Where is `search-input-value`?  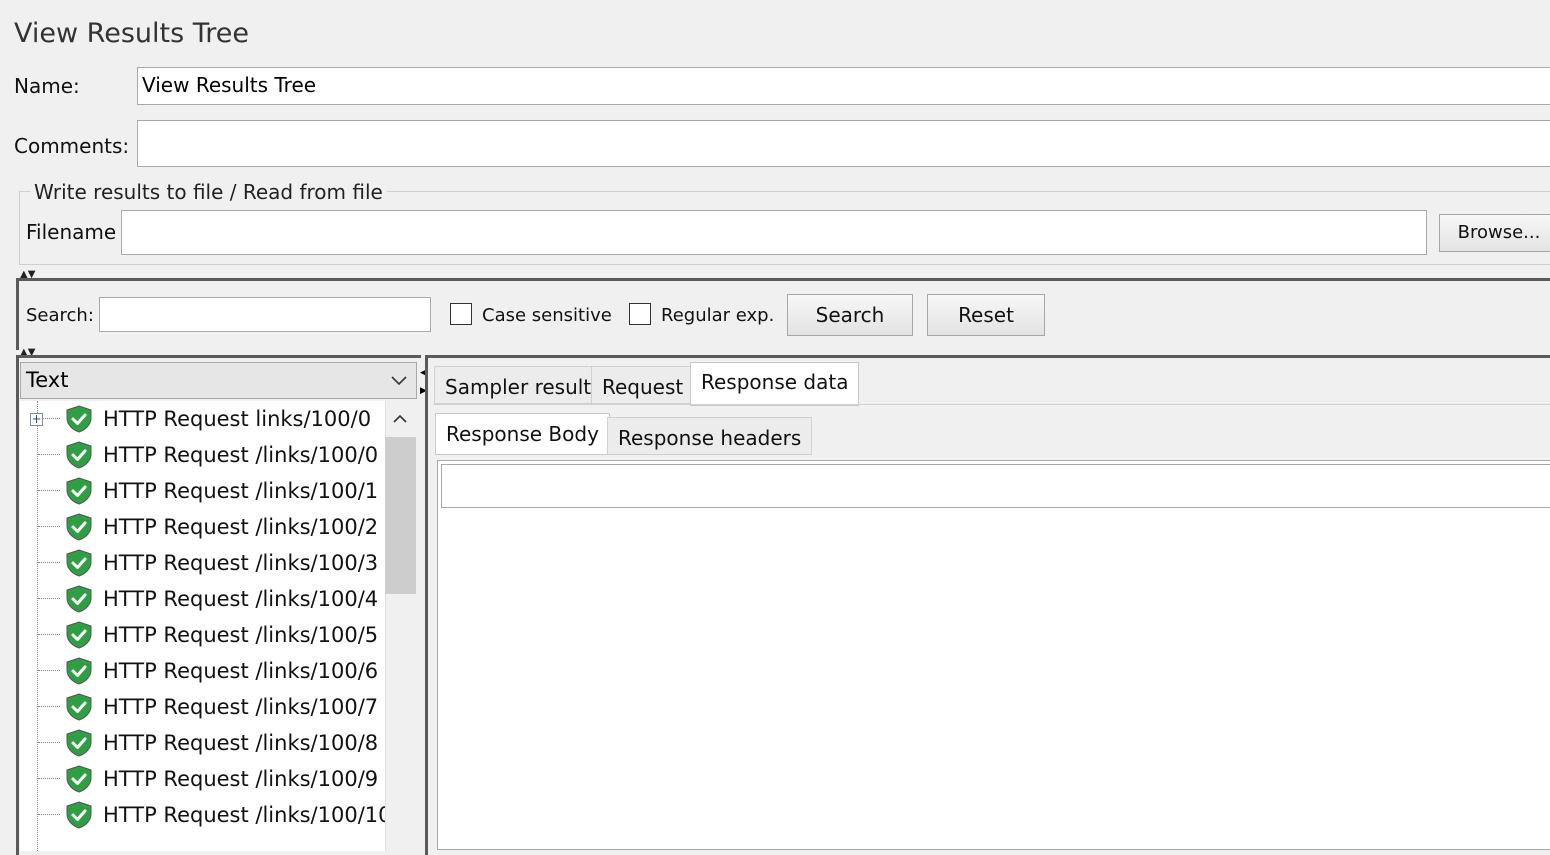 search-input-value is located at coordinates (265, 304).